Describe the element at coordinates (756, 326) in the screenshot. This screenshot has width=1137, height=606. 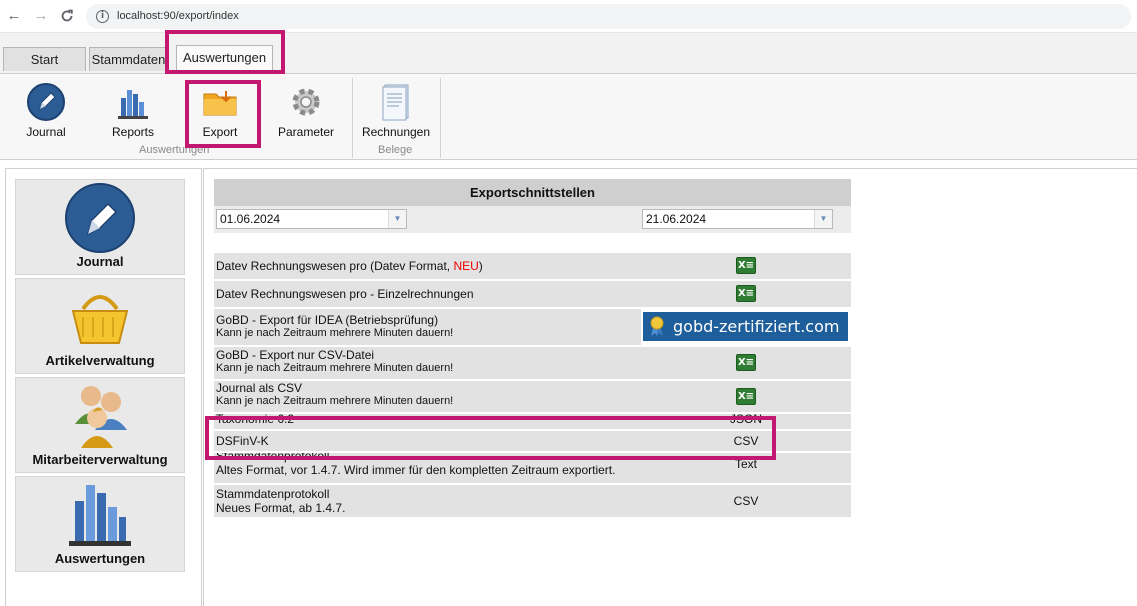
I see `gobd-logo-text: gobd-zertifiziert.com` at that location.